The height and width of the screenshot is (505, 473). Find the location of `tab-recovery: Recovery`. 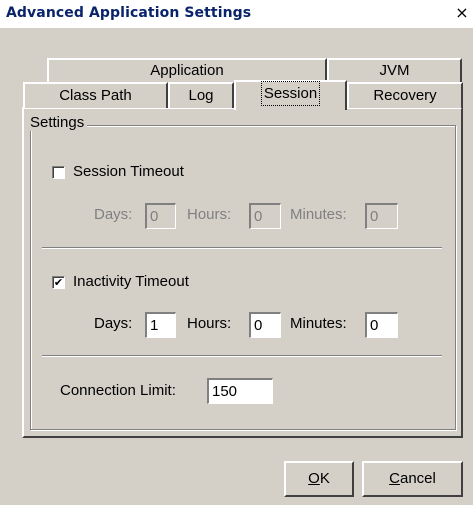

tab-recovery: Recovery is located at coordinates (405, 95).